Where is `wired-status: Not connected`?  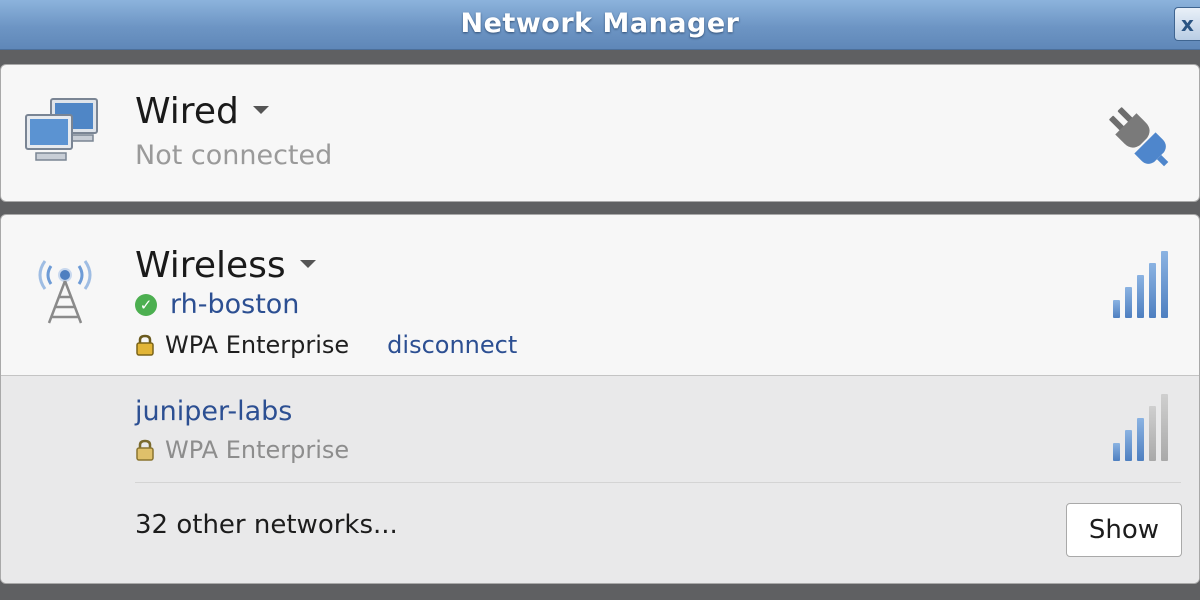
wired-status: Not connected is located at coordinates (234, 155).